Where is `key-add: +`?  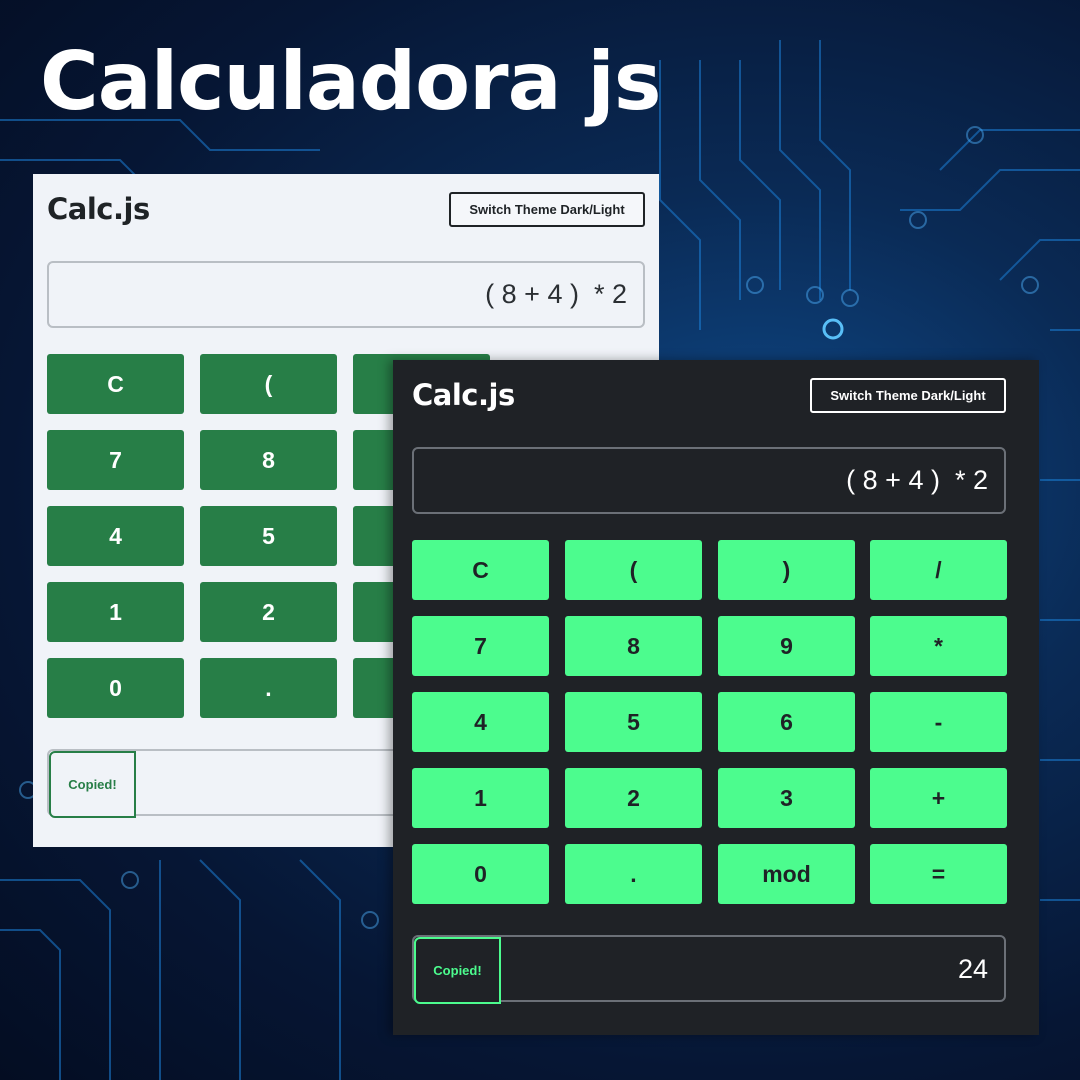
key-add: + is located at coordinates (938, 798).